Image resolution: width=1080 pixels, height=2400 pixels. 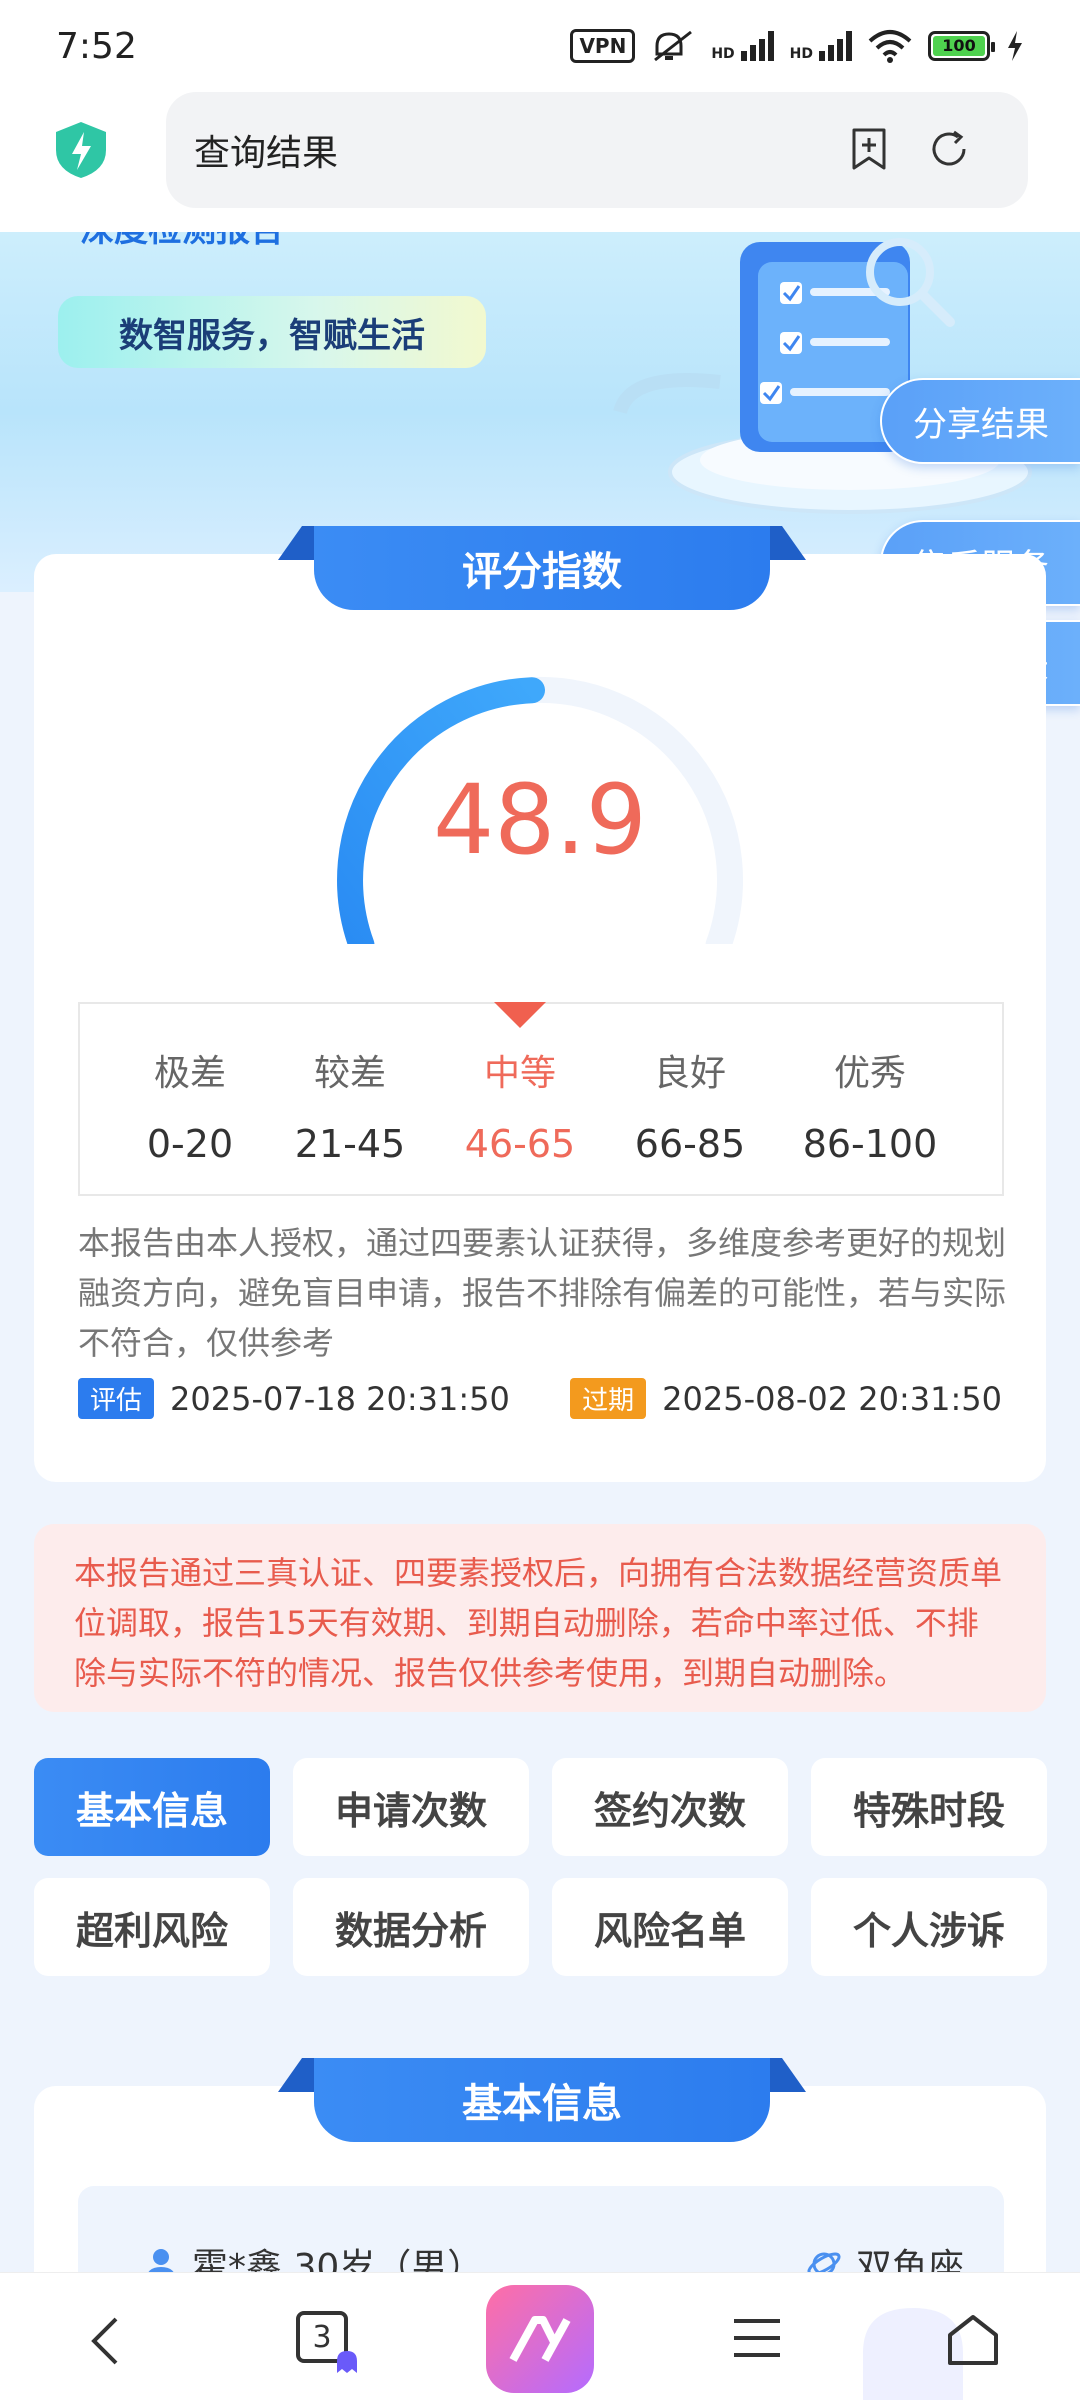 I want to click on battery-icon: 100, so click(x=961, y=46).